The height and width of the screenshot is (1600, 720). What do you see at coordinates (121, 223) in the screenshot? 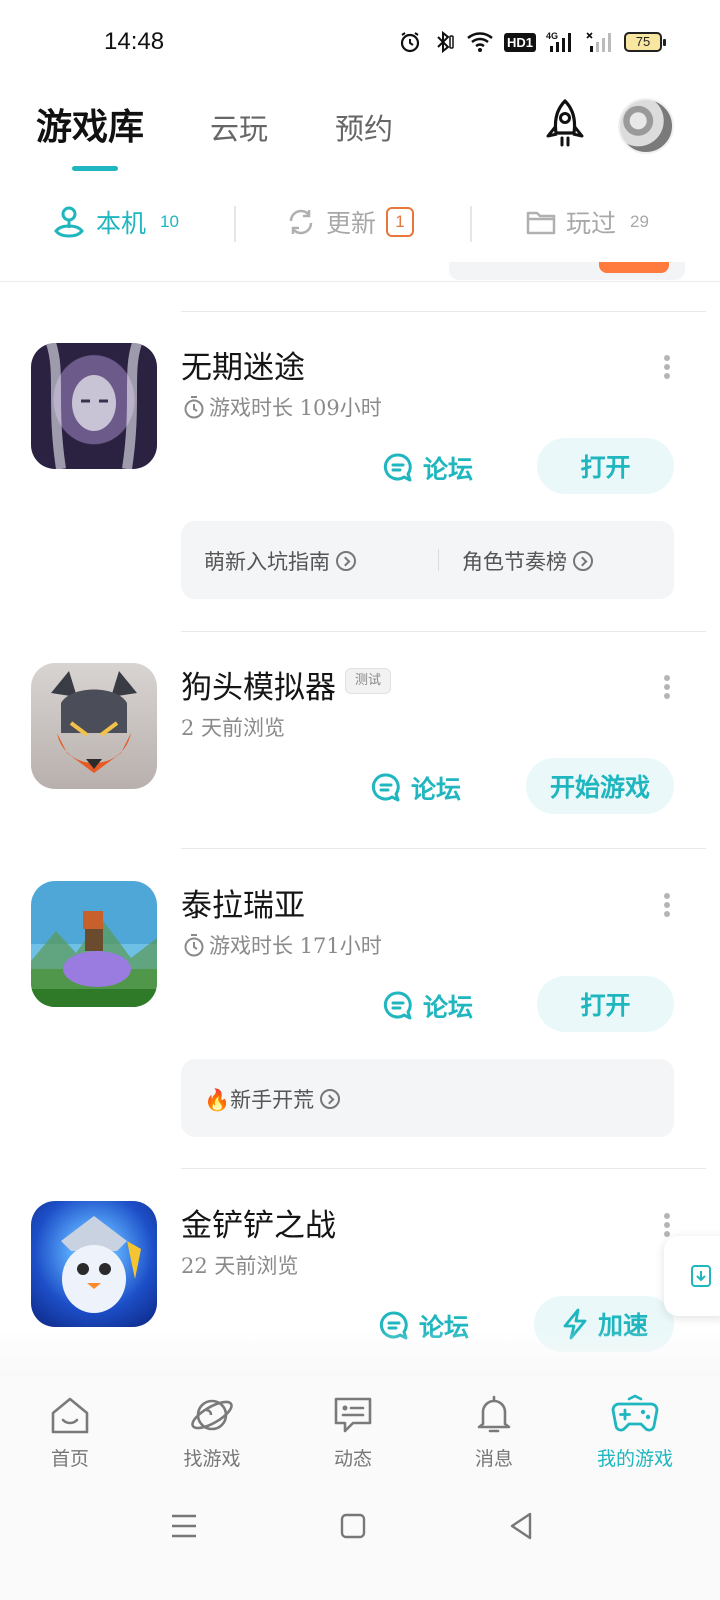
I see `subtab-label: 本机` at bounding box center [121, 223].